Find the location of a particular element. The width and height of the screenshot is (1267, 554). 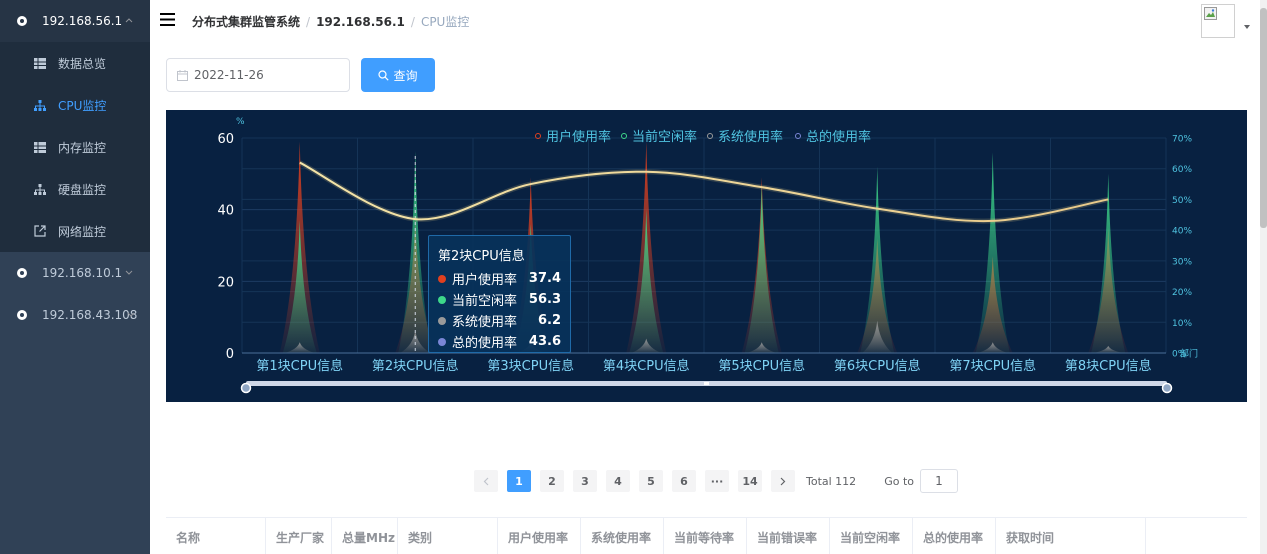

page-button: 4 is located at coordinates (618, 481).